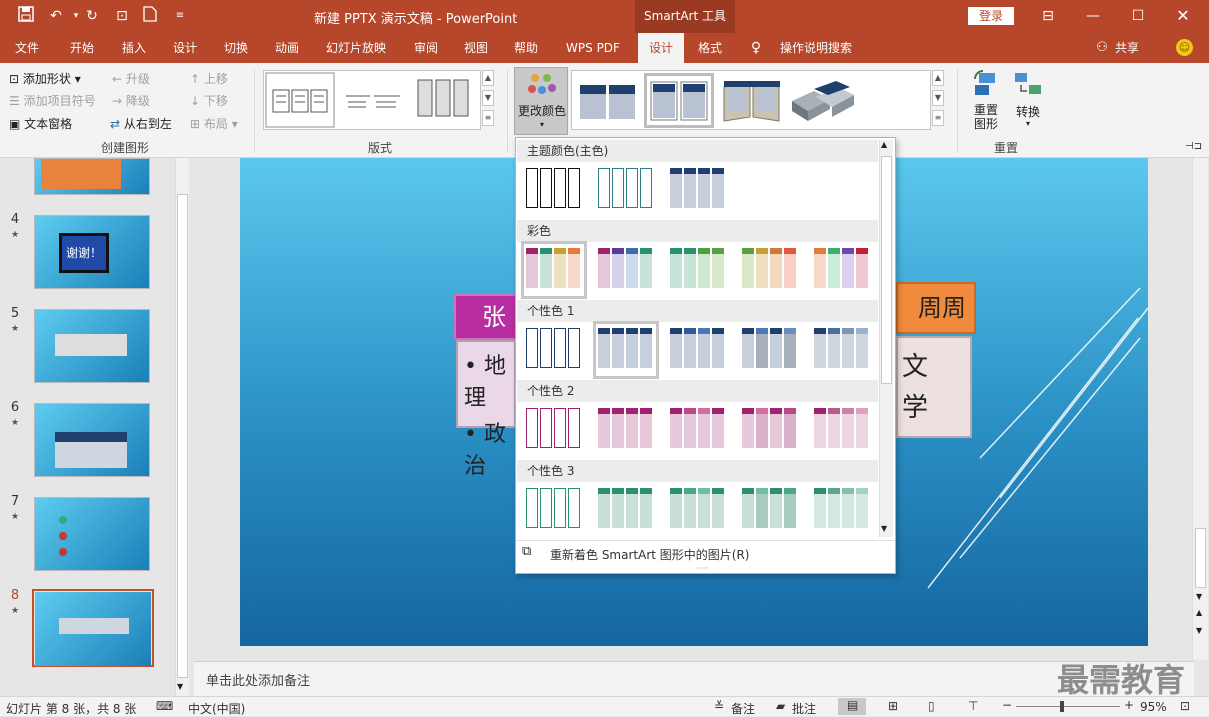  What do you see at coordinates (185, 48) in the screenshot?
I see `tab-design: 设计` at bounding box center [185, 48].